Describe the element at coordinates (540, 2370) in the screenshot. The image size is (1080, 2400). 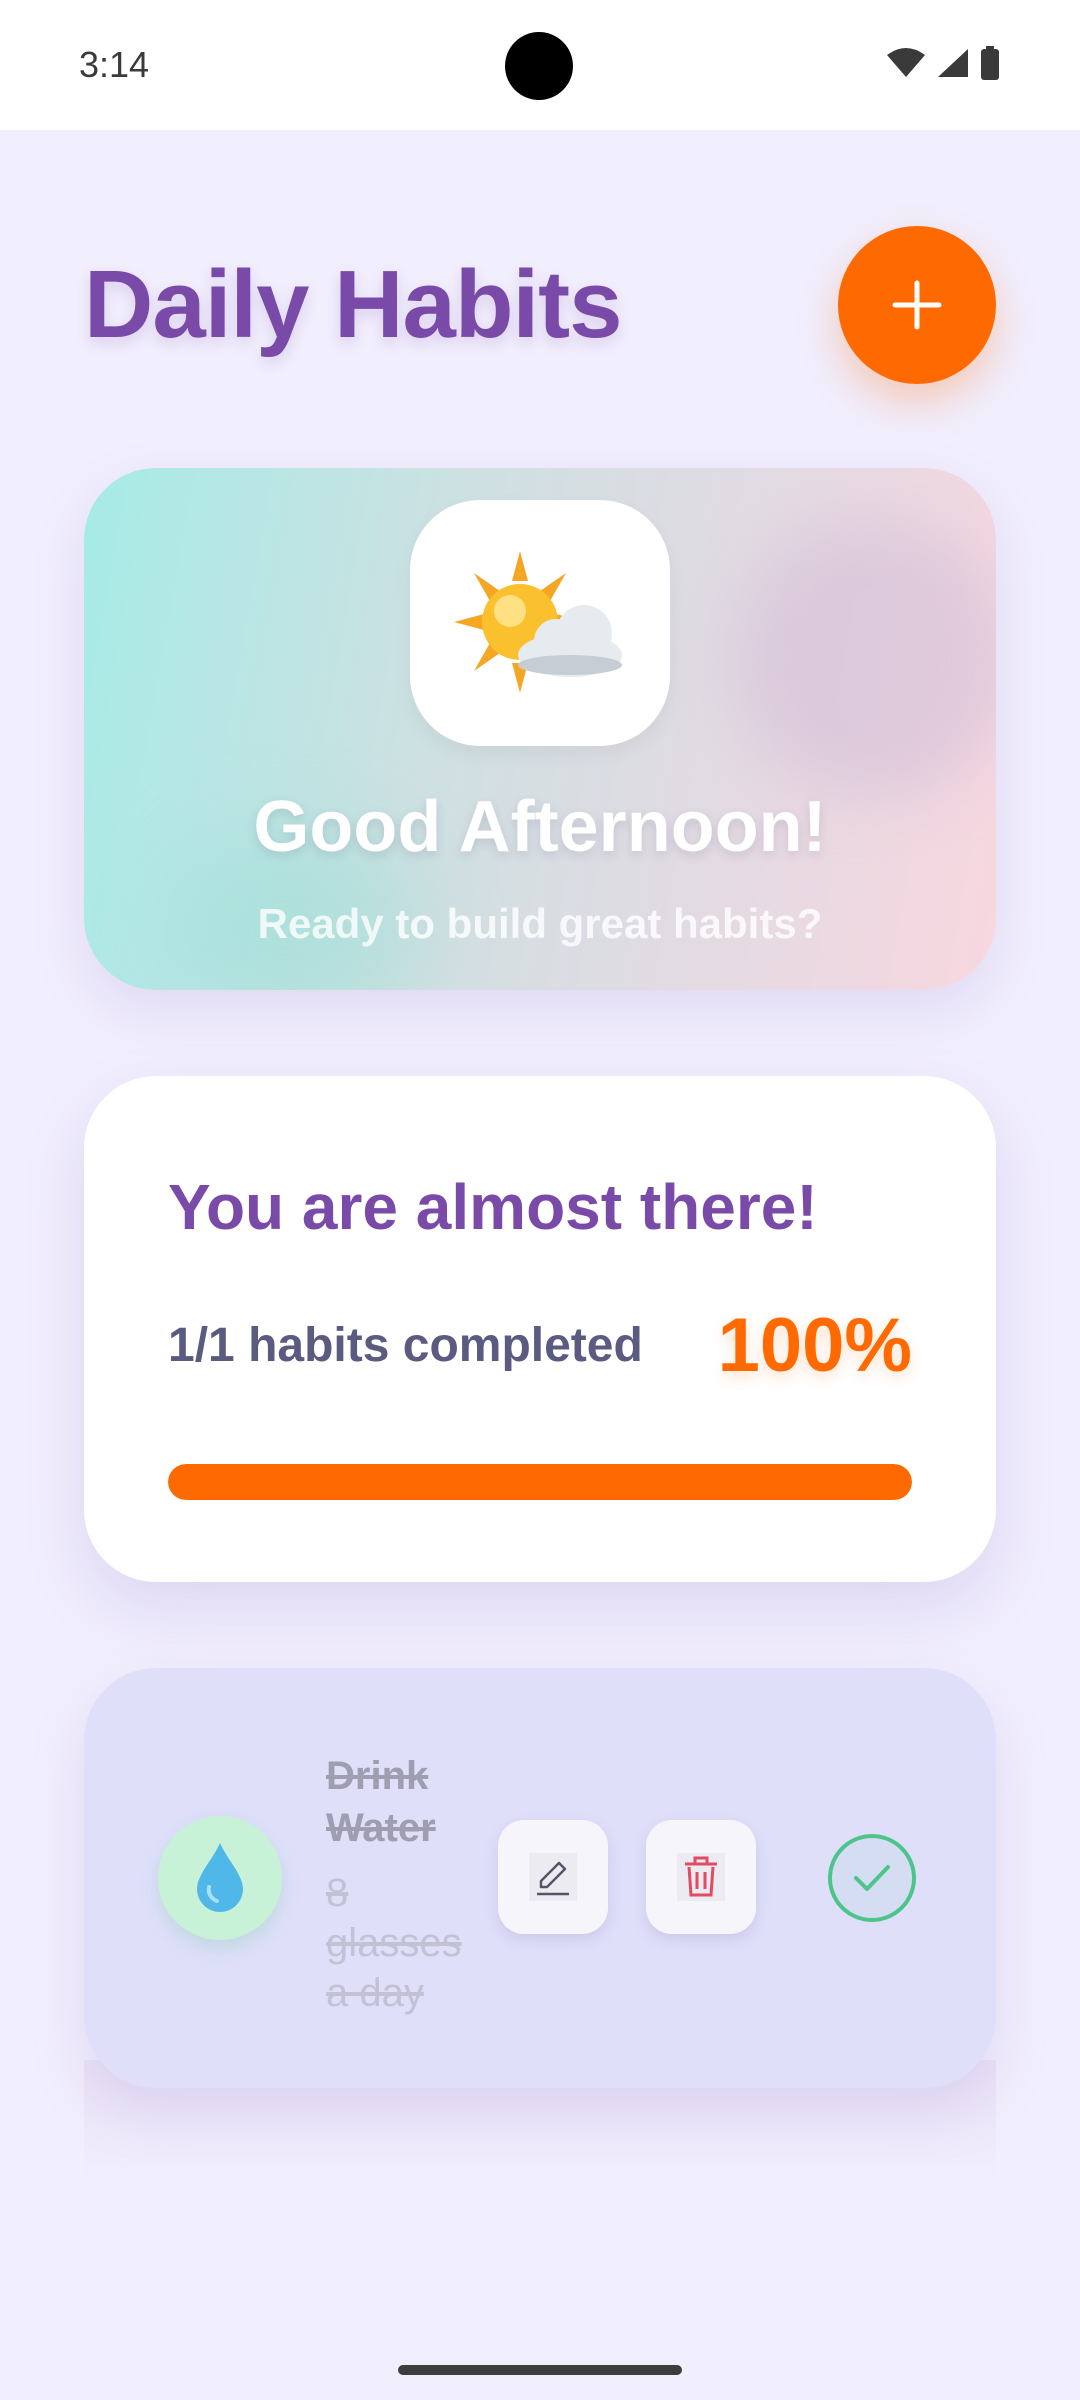
I see `home-indicator` at that location.